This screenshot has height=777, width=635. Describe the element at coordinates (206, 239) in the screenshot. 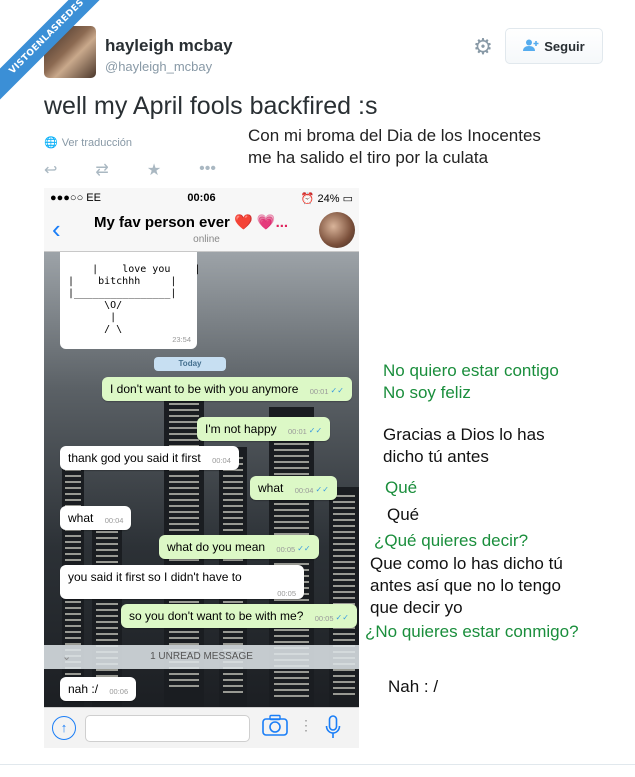

I see `chat-status: online` at that location.